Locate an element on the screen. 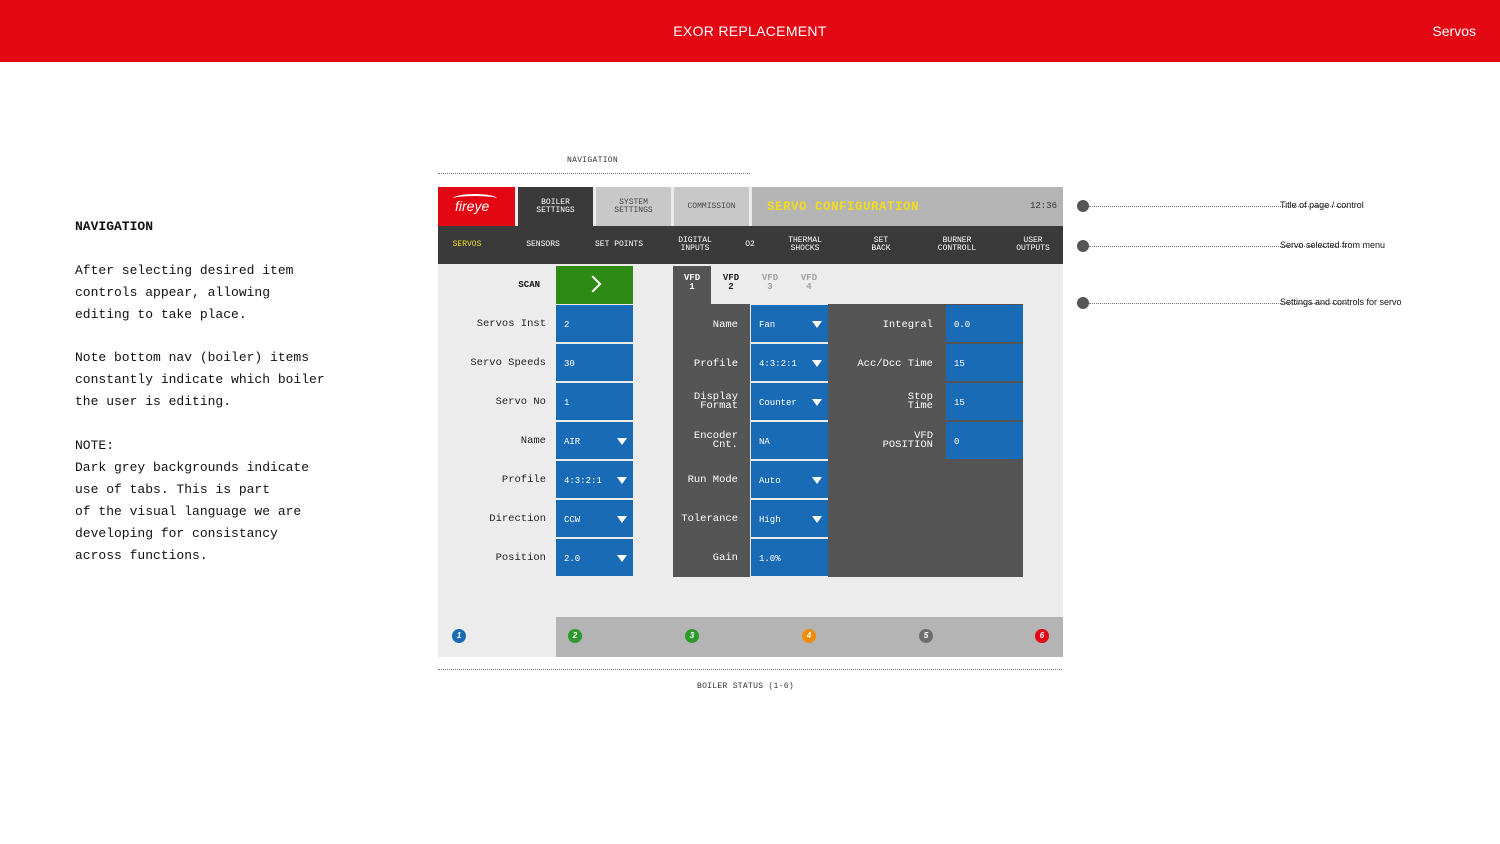 This screenshot has height=844, width=1500. field-label: VFD POSITION is located at coordinates (907, 440).